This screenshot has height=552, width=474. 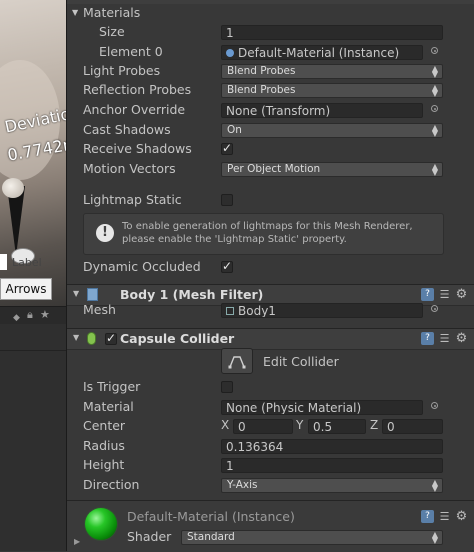 I want to click on center-row: Center X 0 Y 0.5 Z 0, so click(x=270, y=426).